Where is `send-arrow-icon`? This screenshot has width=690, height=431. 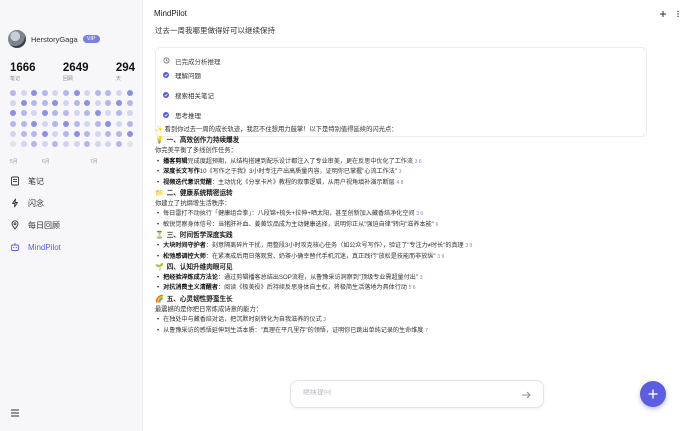
send-arrow-icon is located at coordinates (526, 395).